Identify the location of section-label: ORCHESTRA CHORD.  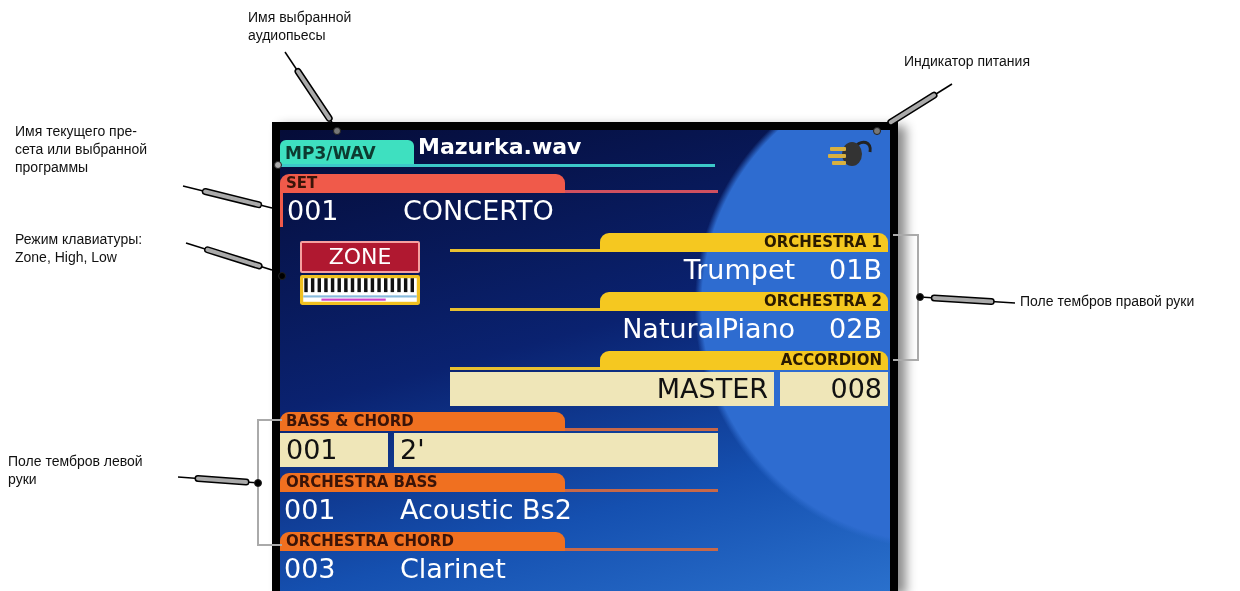
(422, 541).